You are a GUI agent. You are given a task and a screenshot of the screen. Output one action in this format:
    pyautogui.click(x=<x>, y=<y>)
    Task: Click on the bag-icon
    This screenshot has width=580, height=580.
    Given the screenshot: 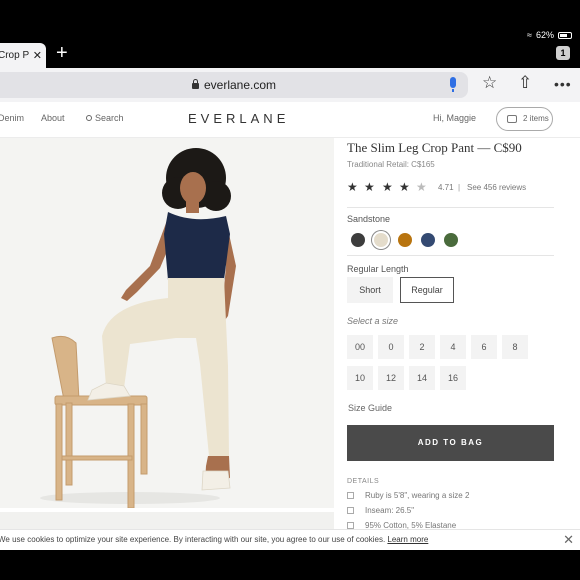 What is the action you would take?
    pyautogui.click(x=512, y=119)
    